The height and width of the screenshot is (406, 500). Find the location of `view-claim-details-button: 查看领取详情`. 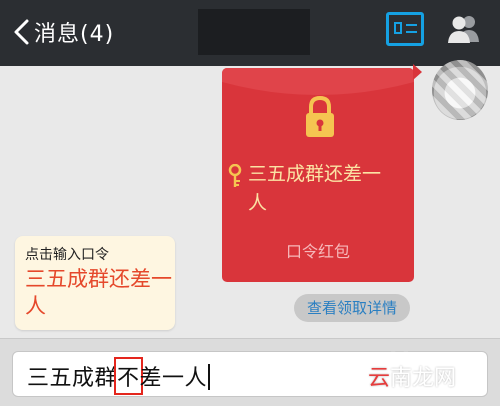

view-claim-details-button: 查看领取详情 is located at coordinates (352, 308).